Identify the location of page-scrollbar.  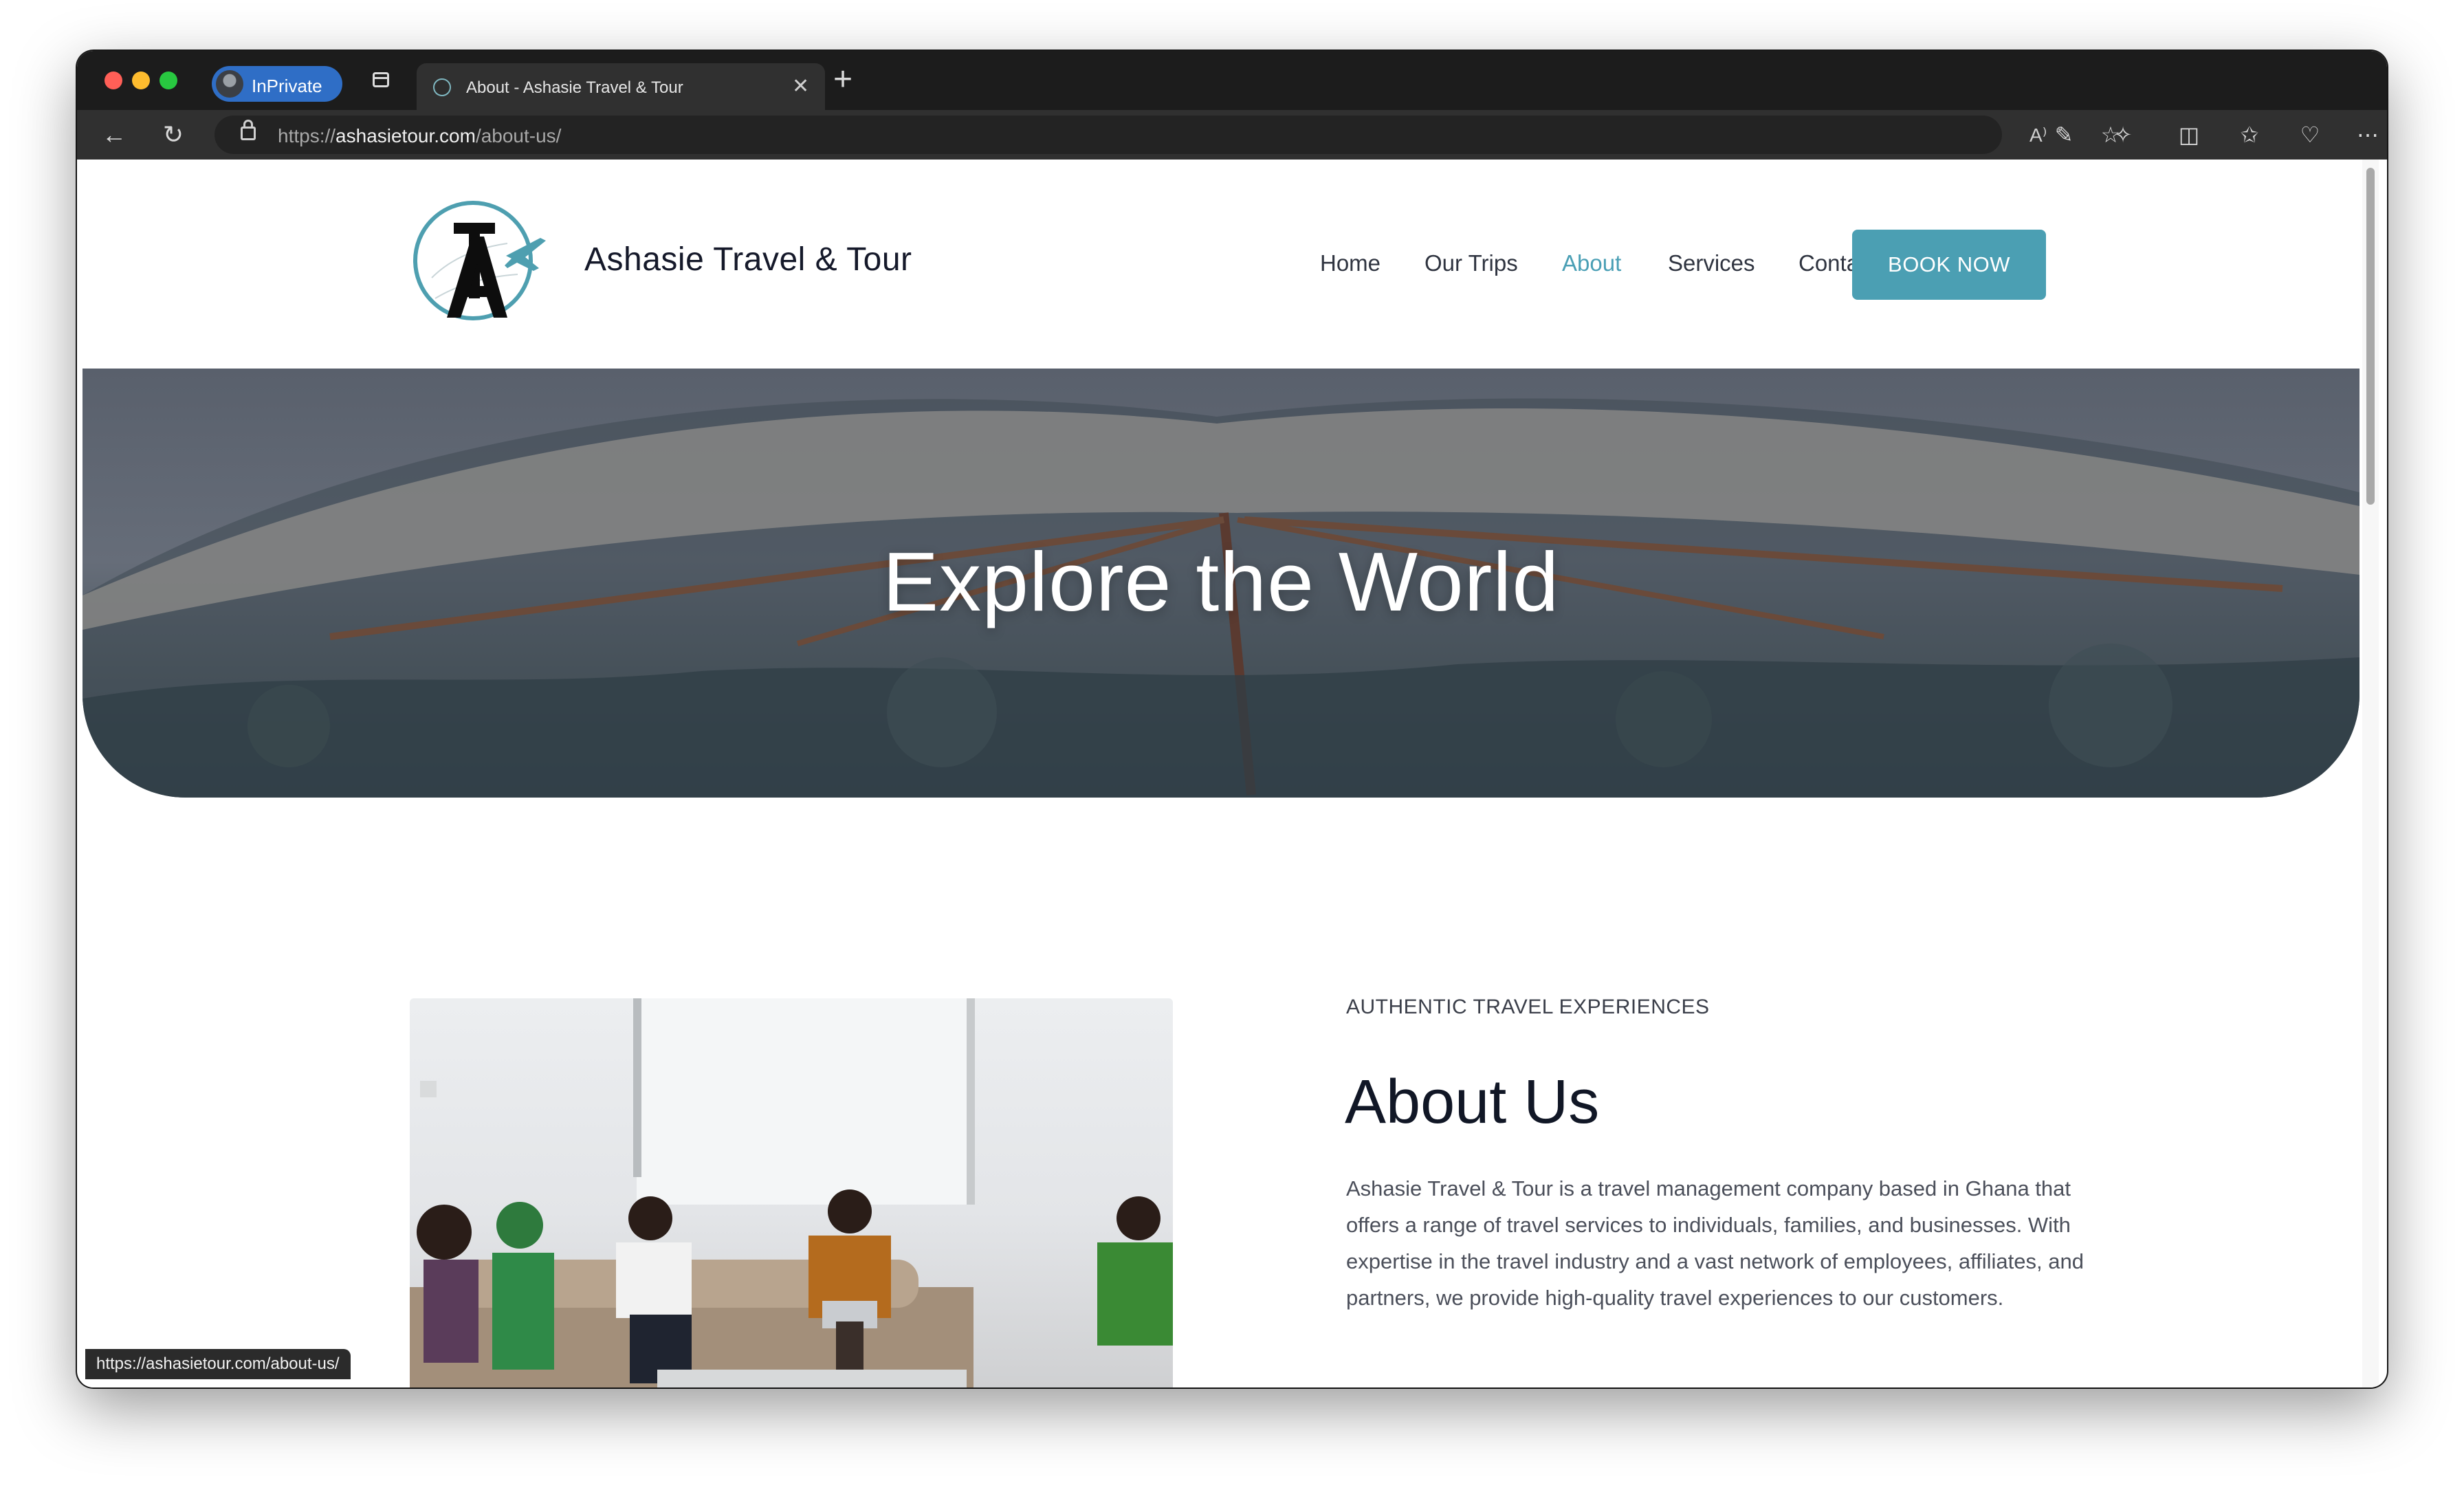
(2370, 773).